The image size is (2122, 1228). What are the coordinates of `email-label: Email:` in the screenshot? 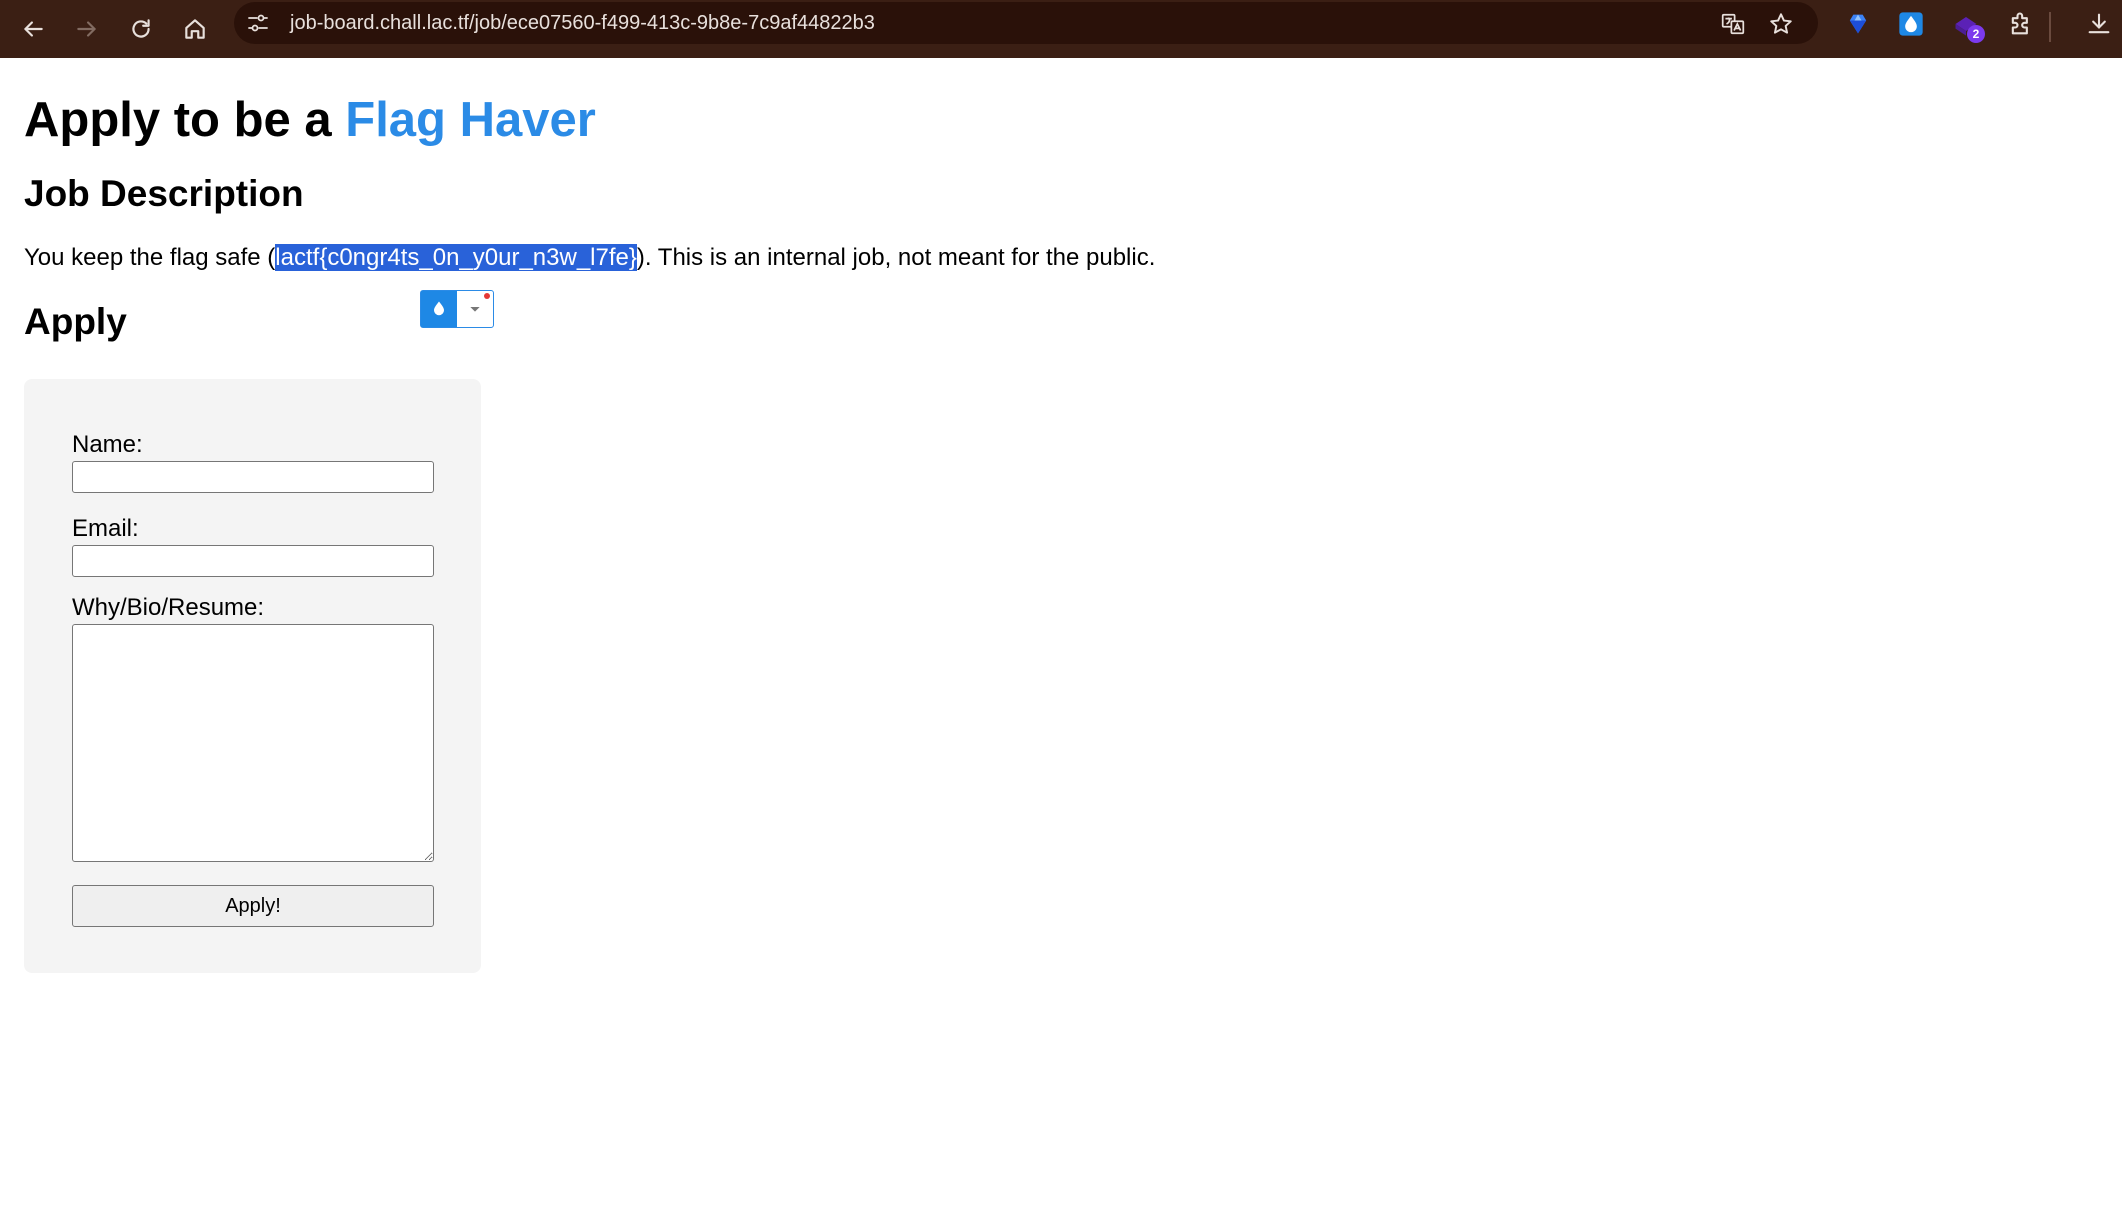 It's located at (105, 528).